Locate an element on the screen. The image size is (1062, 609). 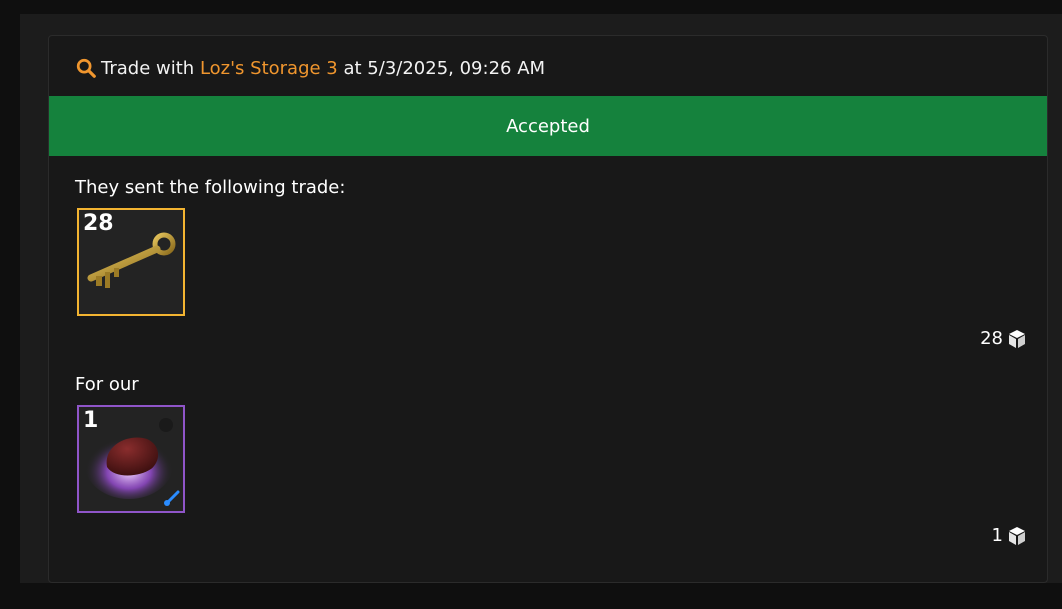
item-quantity: 1 is located at coordinates (91, 420).